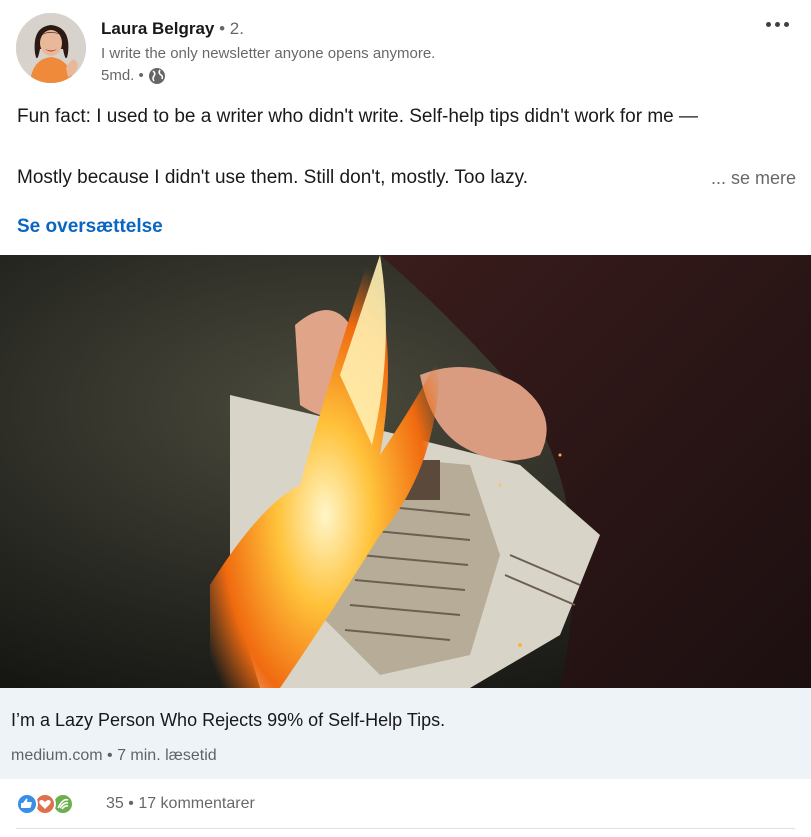 This screenshot has height=837, width=811. I want to click on author-photo, so click(51, 48).